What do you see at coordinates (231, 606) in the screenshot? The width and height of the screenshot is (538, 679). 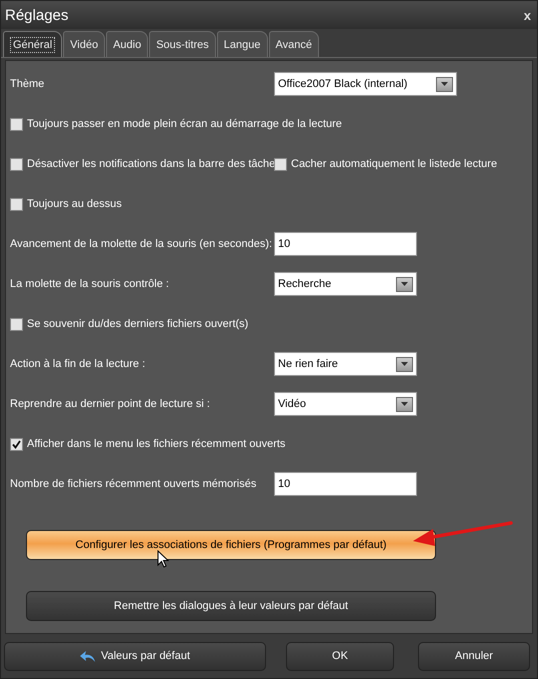 I see `action-button: Remettre les dialogues à leur valeurs par défaut` at bounding box center [231, 606].